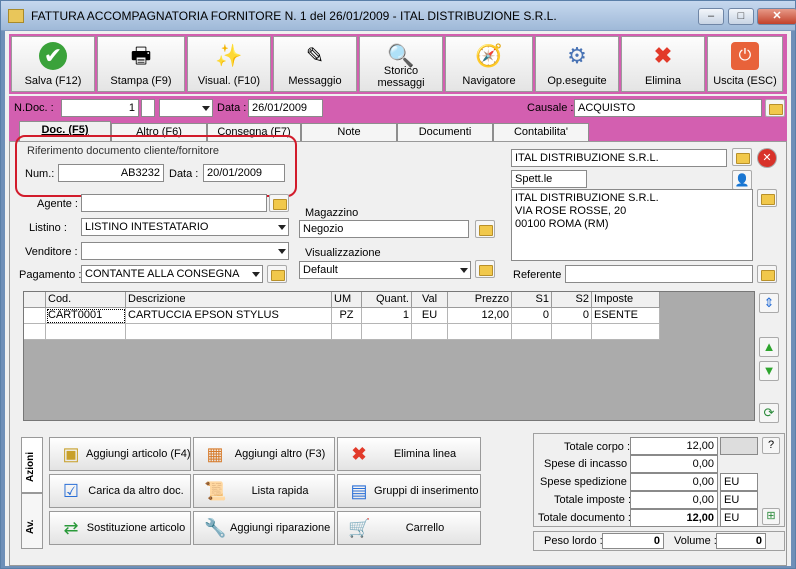  I want to click on tab-contabilita: Contabilita', so click(541, 132).